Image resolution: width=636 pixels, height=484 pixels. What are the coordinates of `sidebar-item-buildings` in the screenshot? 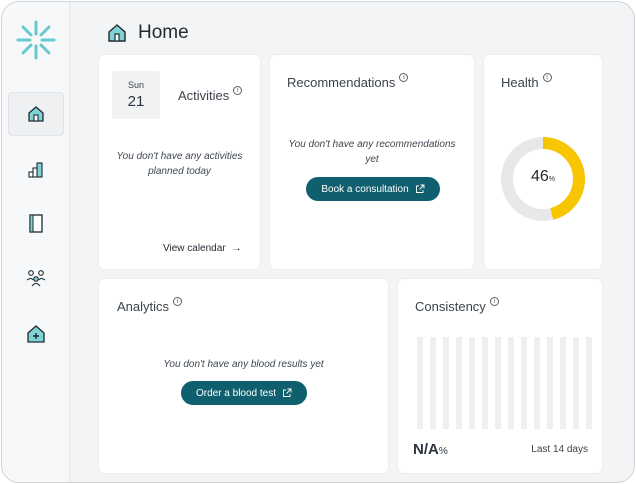 It's located at (36, 170).